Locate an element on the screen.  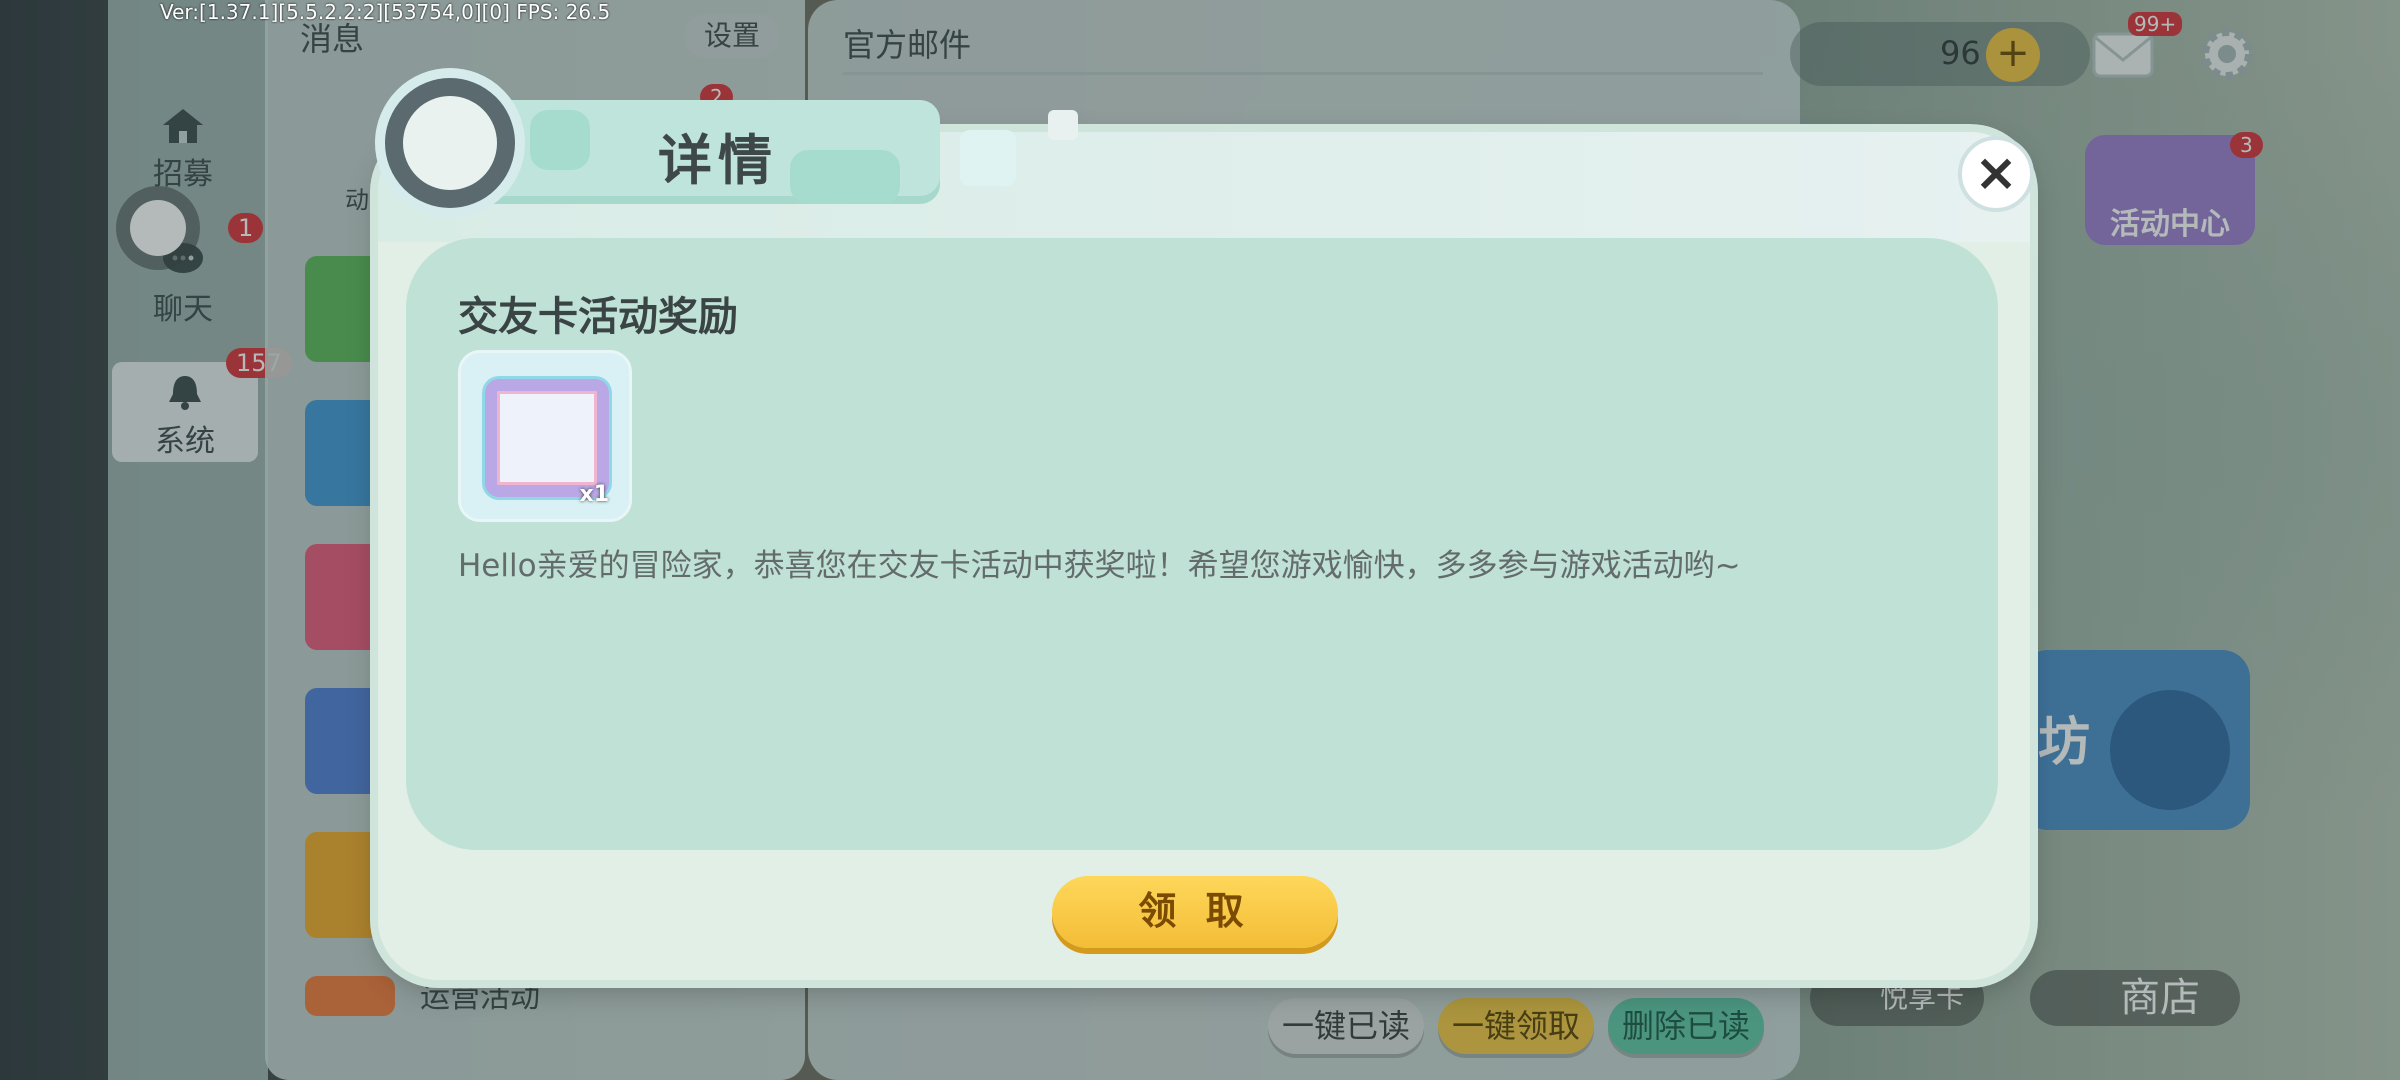
reward-item: x1 is located at coordinates (545, 436).